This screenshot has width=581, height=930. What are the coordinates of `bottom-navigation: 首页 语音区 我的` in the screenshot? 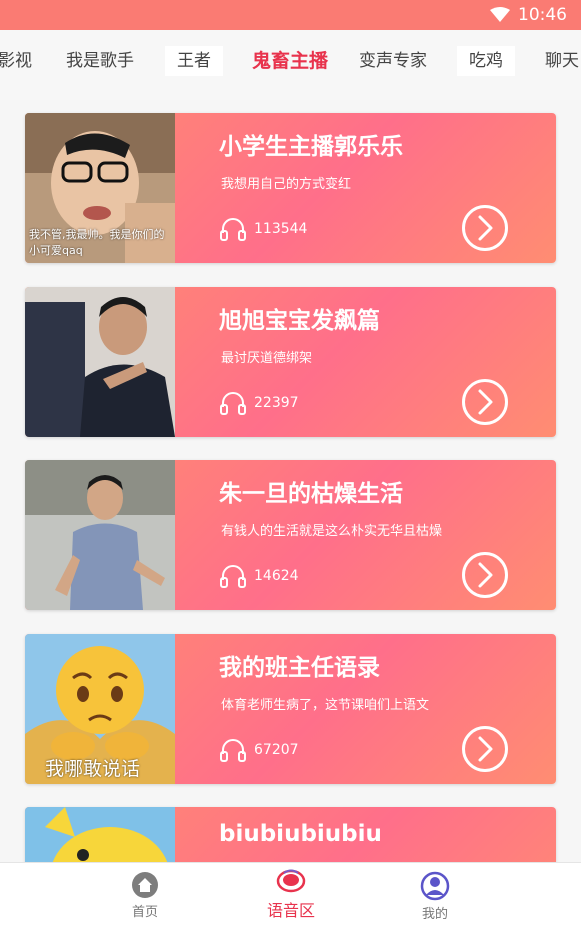 It's located at (290, 896).